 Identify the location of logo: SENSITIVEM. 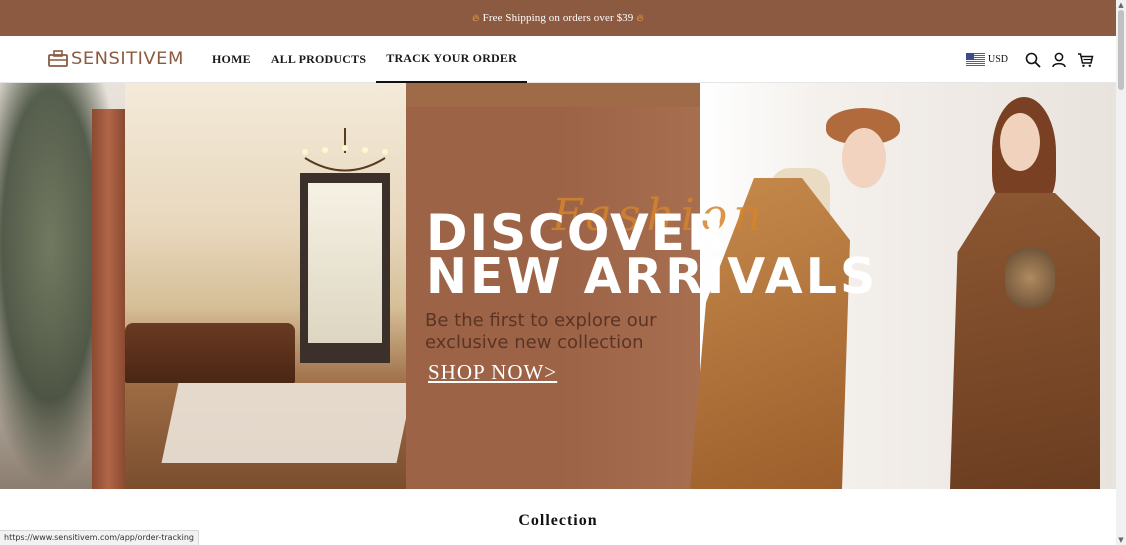
(115, 59).